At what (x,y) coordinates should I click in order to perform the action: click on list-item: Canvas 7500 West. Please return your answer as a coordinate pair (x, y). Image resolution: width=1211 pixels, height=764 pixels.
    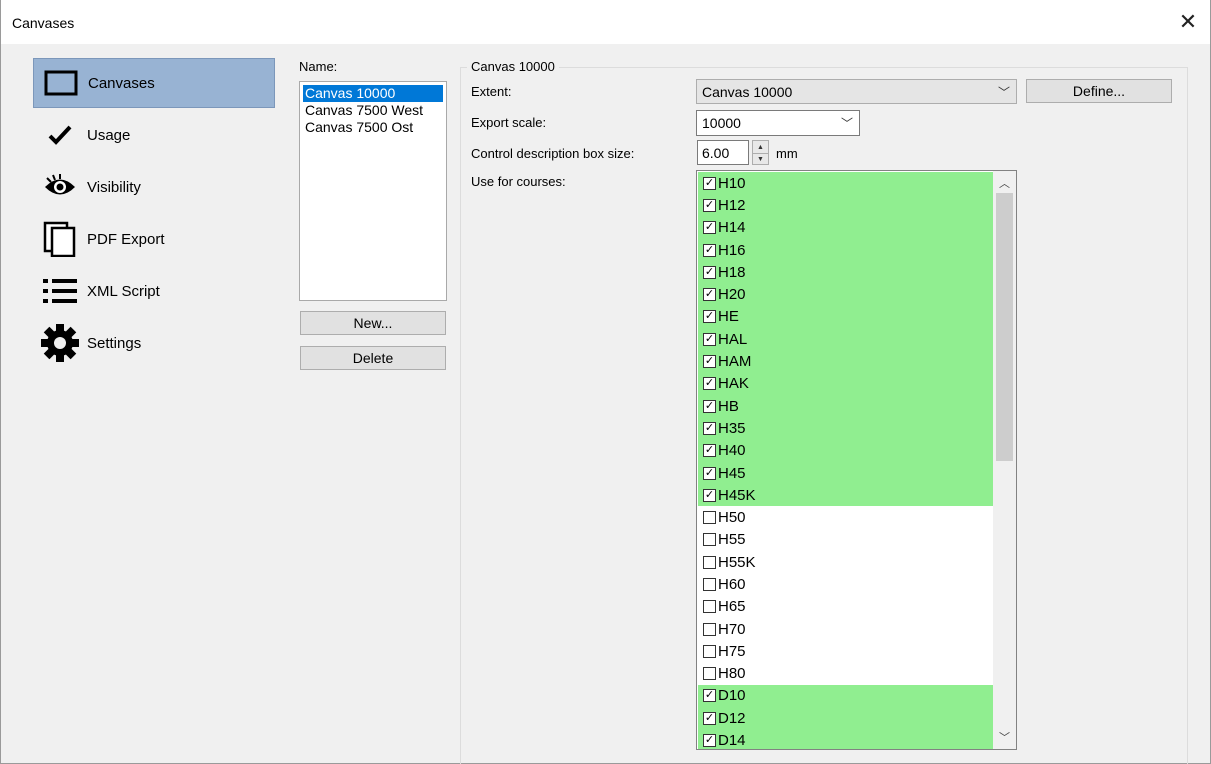
    Looking at the image, I should click on (373, 110).